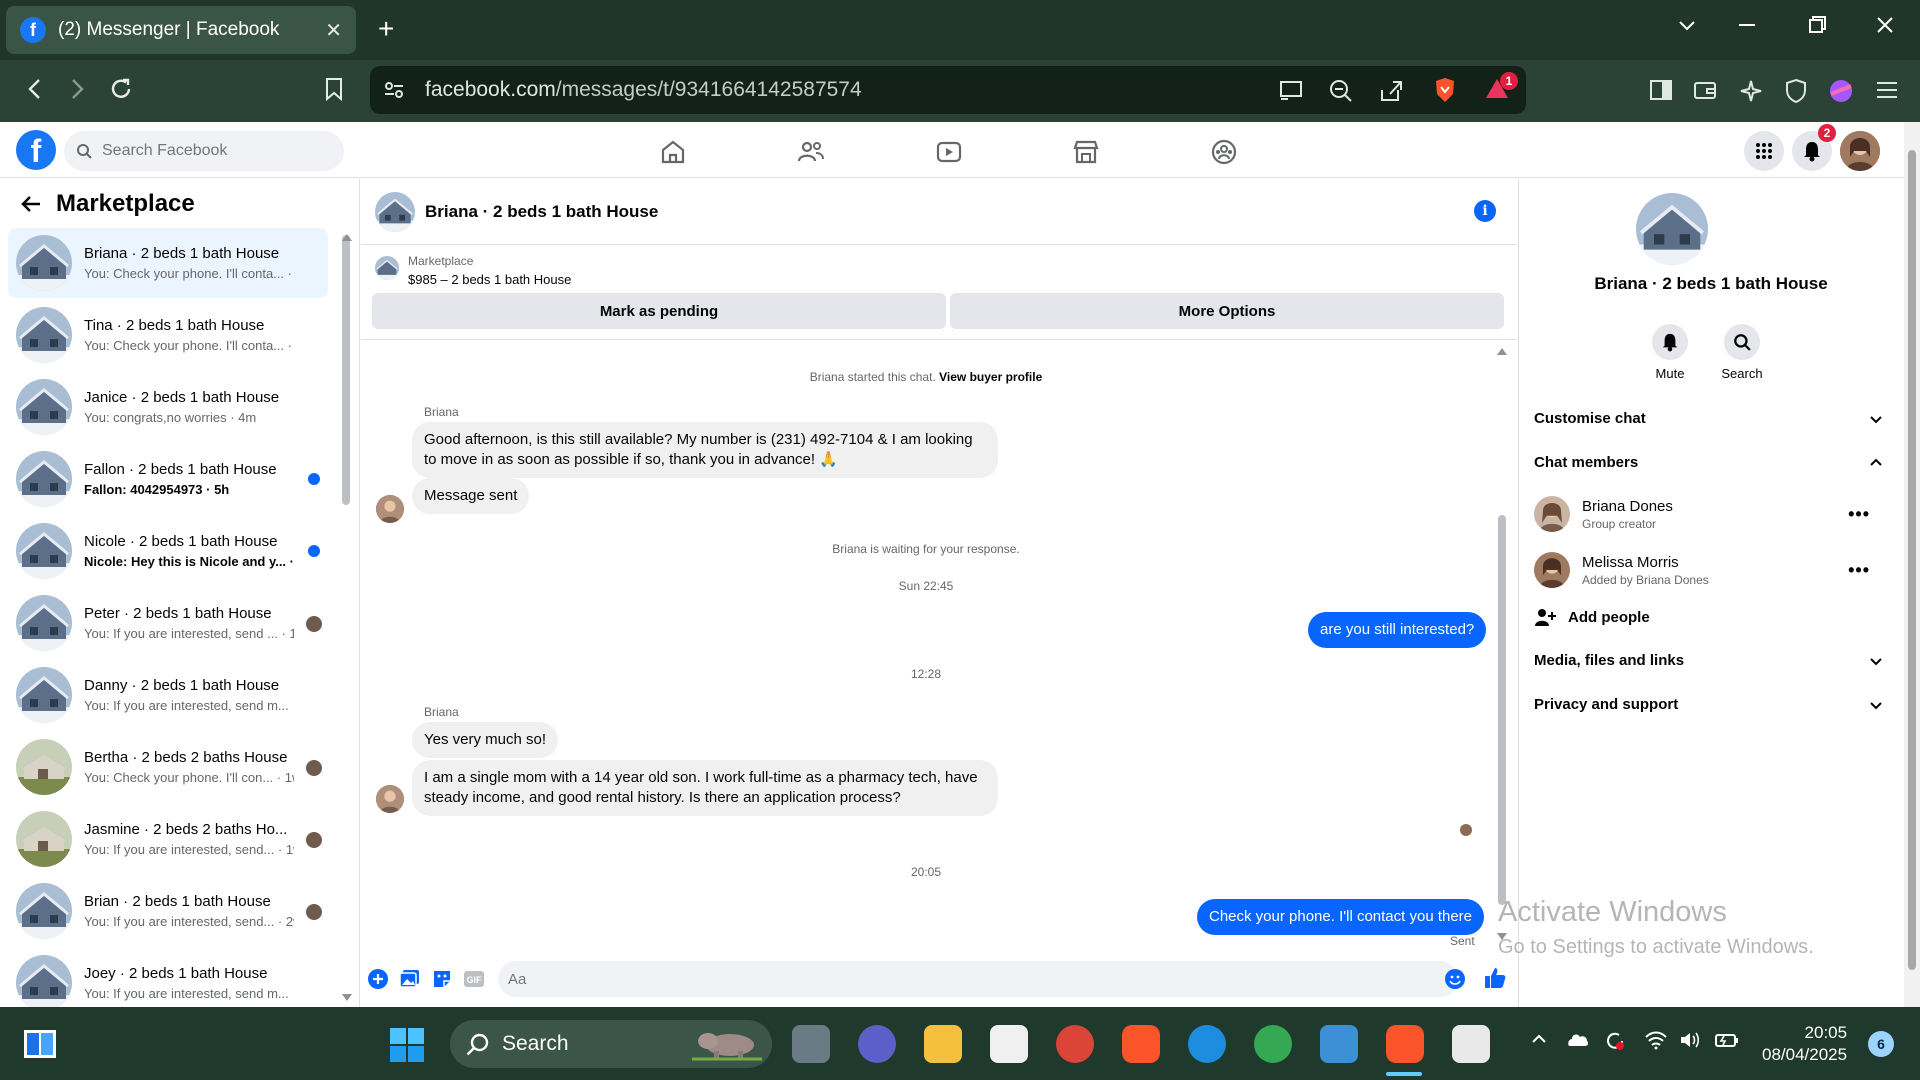  I want to click on listing-price: $985 – 2 beds 1 bath House, so click(489, 279).